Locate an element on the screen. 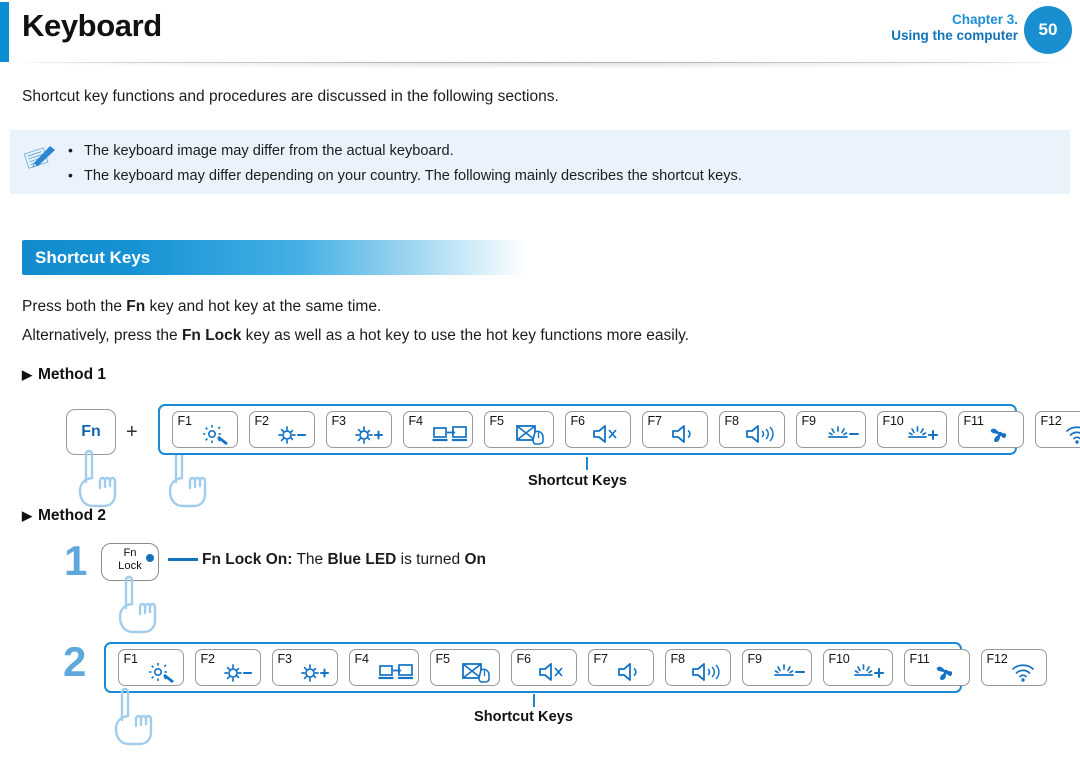 Image resolution: width=1080 pixels, height=766 pixels. function-key-label: F9 is located at coordinates (755, 659).